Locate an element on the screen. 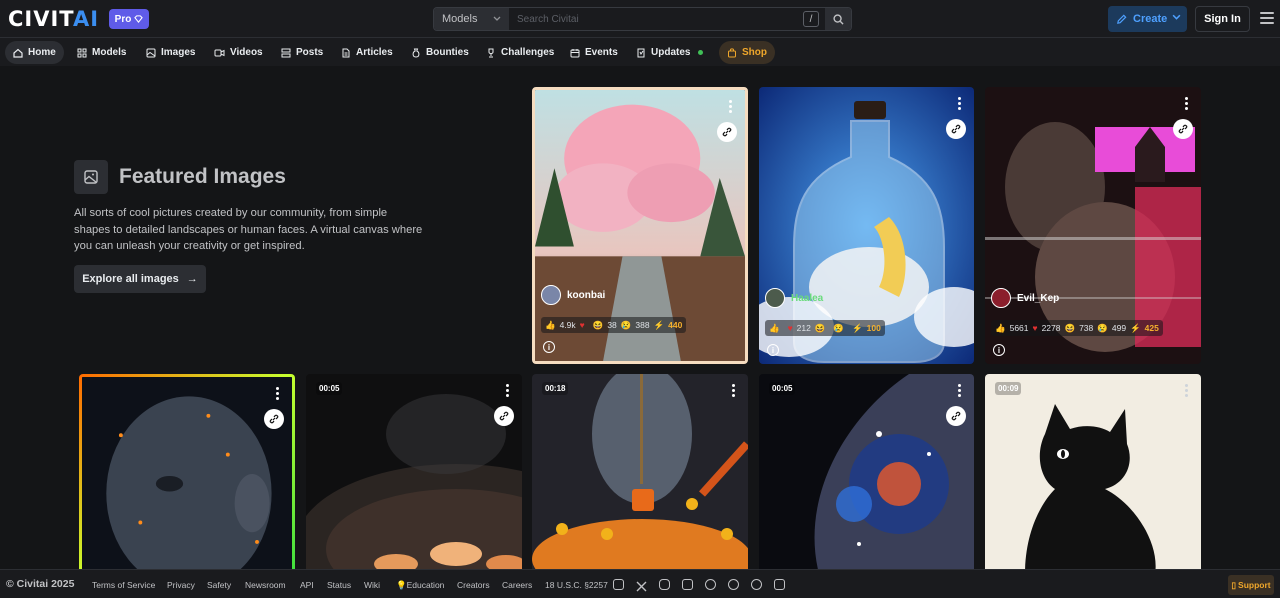  video-duration: 00:18 is located at coordinates (555, 388).